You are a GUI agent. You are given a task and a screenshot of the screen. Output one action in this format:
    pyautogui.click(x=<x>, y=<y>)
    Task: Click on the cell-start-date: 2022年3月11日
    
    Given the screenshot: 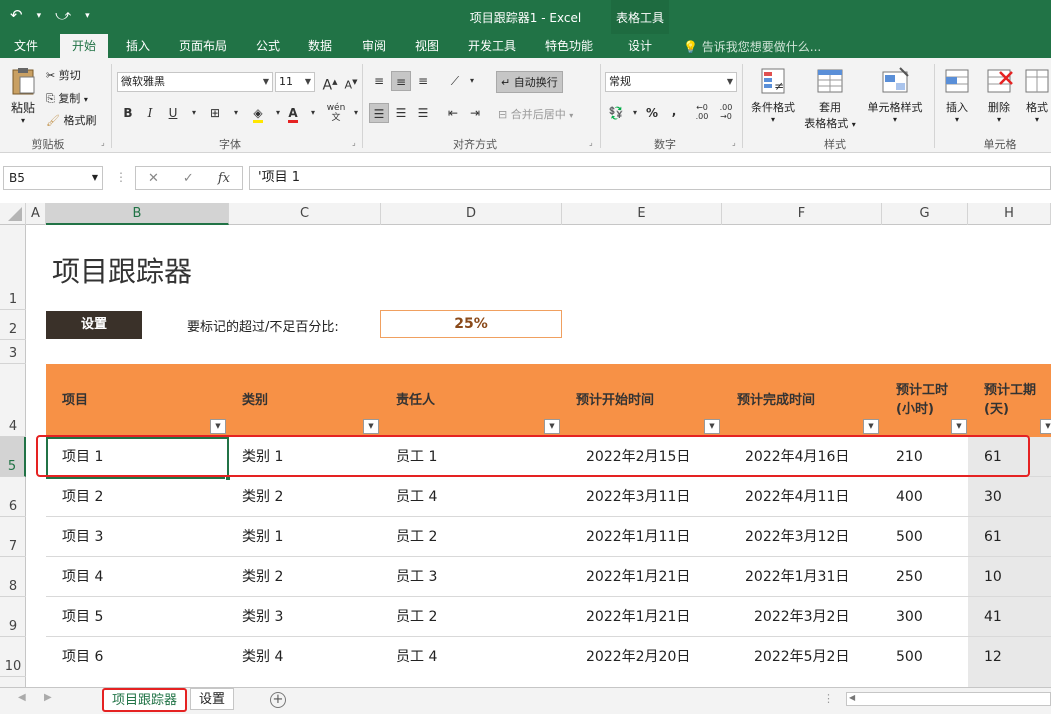 What is the action you would take?
    pyautogui.click(x=638, y=497)
    